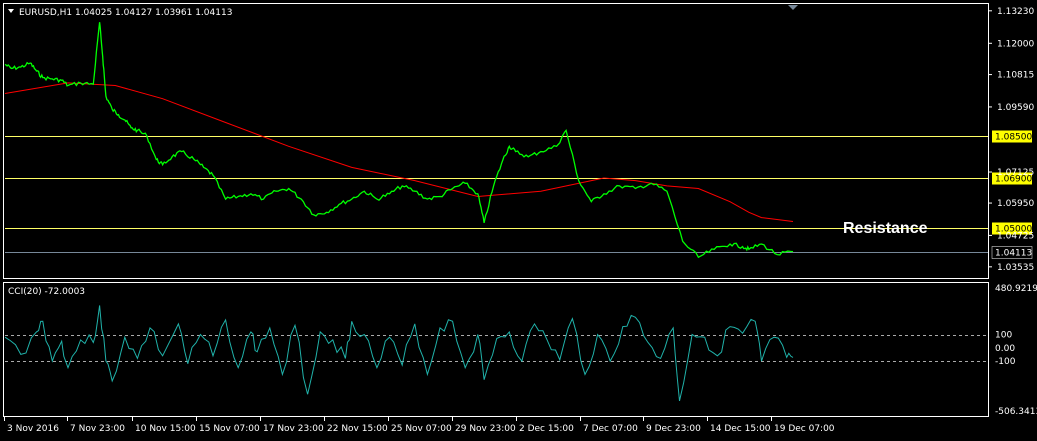 Image resolution: width=1037 pixels, height=441 pixels. Describe the element at coordinates (1005, 349) in the screenshot. I see `cci-tick-label: 0.00` at that location.